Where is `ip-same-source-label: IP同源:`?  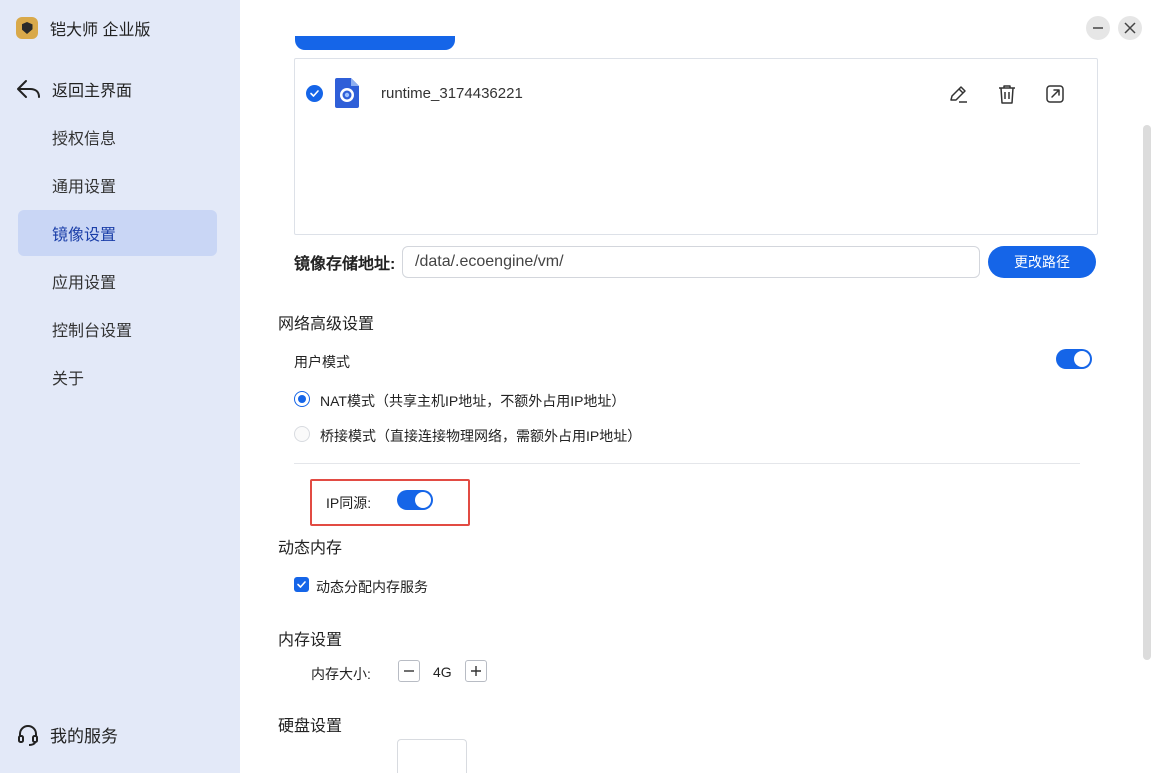
ip-same-source-label: IP同源: is located at coordinates (349, 503).